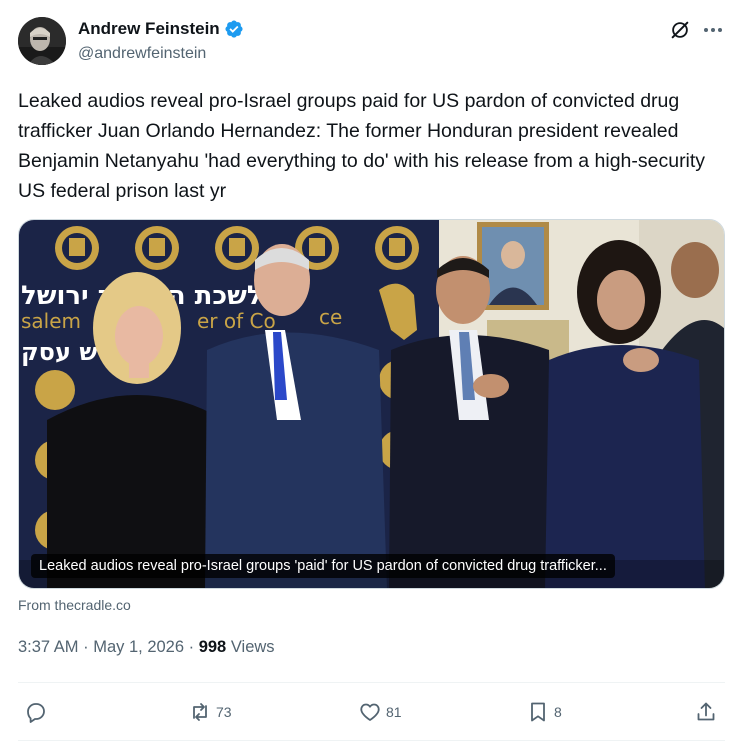 The height and width of the screenshot is (744, 742). I want to click on share-button, so click(708, 712).